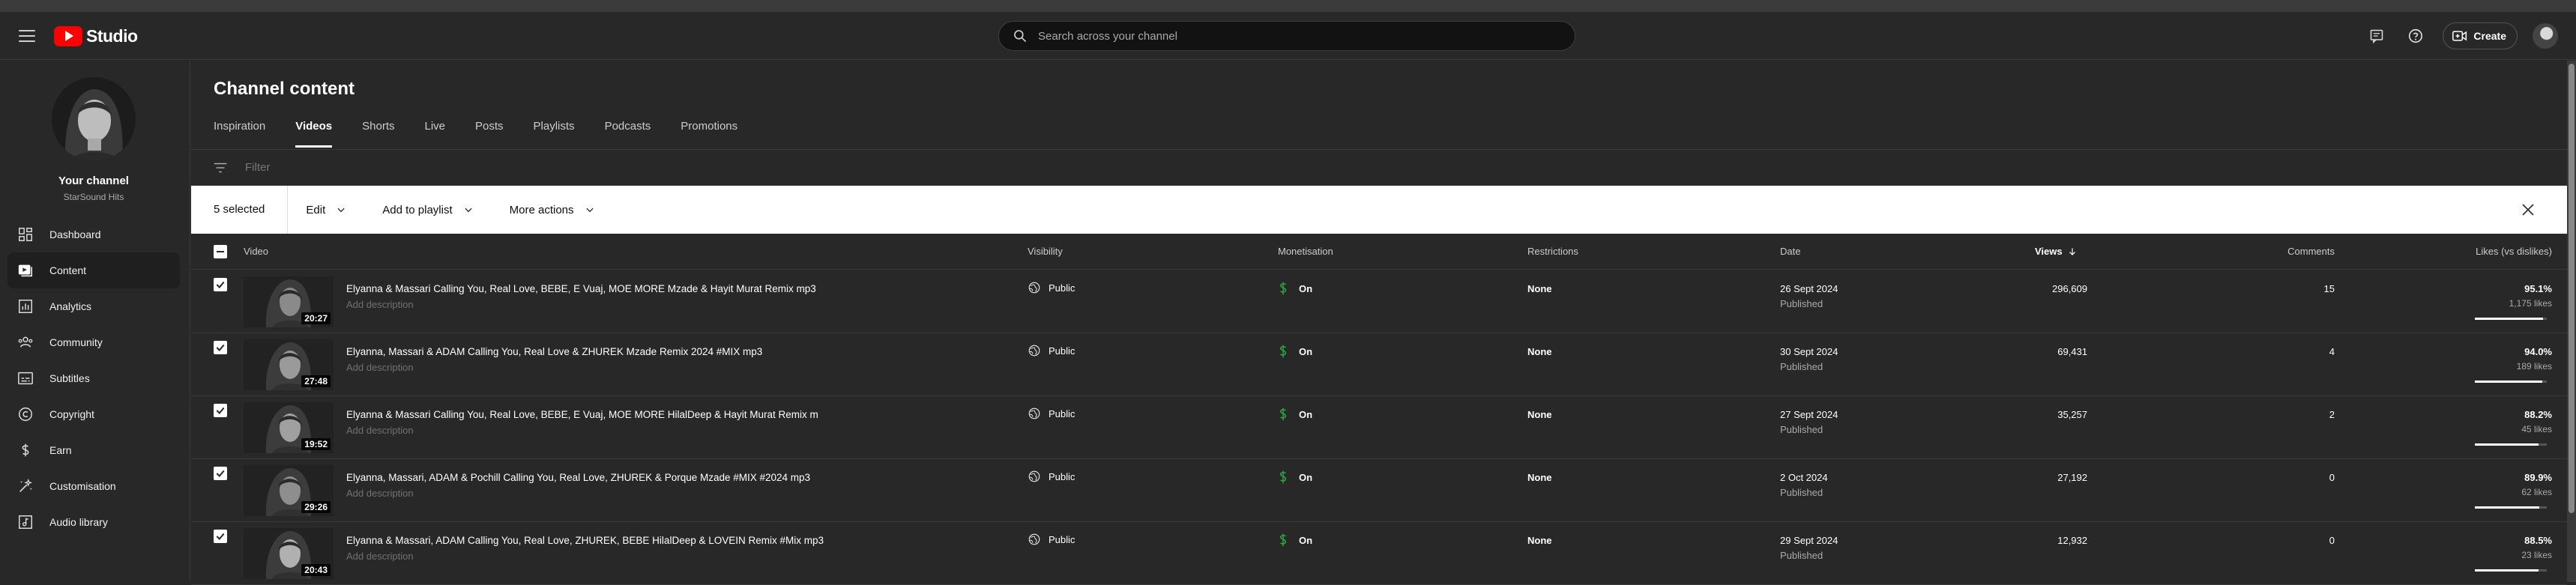 This screenshot has height=585, width=2576. What do you see at coordinates (553, 210) in the screenshot?
I see `more-actions-dropdown: More actions` at bounding box center [553, 210].